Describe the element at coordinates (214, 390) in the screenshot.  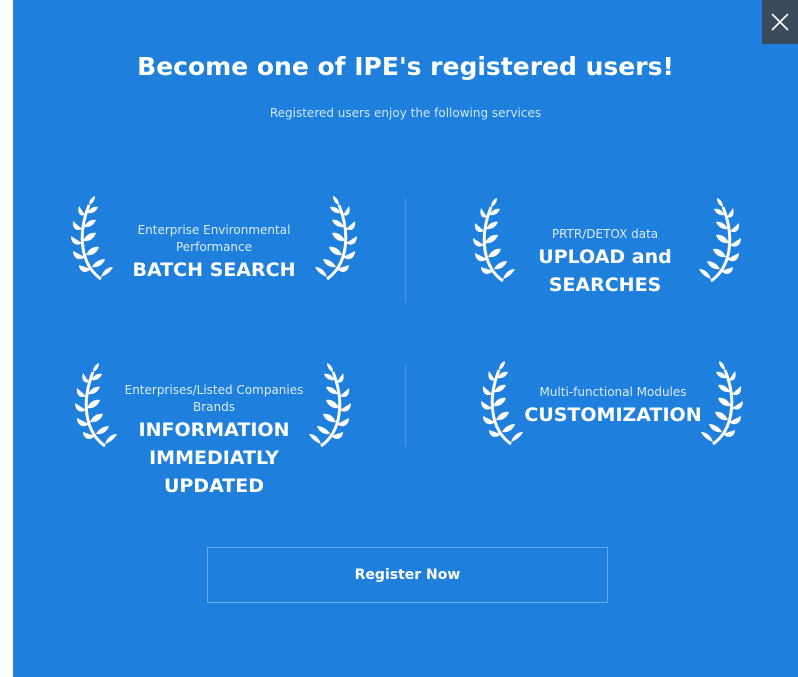
I see `feature-small-text: Enterprises/Listed Companies` at that location.